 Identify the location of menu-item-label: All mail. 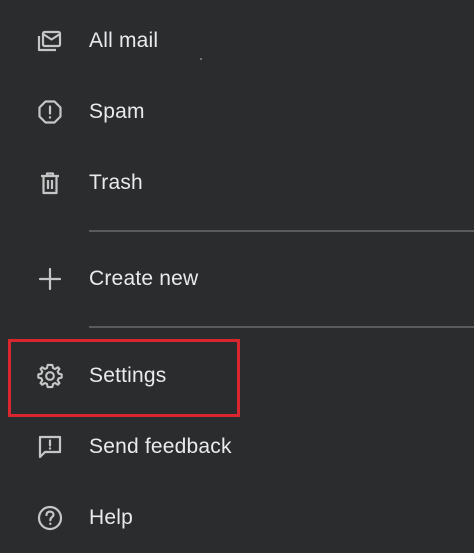
(124, 40).